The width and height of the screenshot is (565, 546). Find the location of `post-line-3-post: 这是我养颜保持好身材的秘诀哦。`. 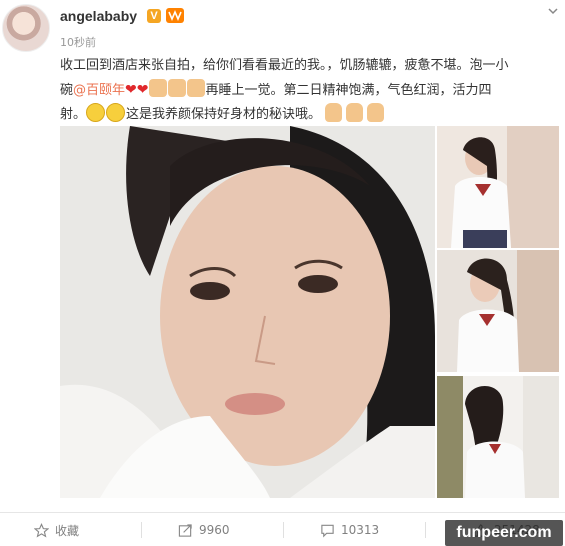

post-line-3-post: 这是我养颜保持好身材的秘诀哦。 is located at coordinates (224, 114).